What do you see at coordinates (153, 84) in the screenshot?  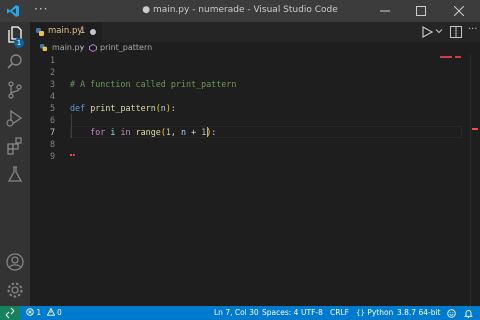 I see `code-comment: # A function called print_pattern` at bounding box center [153, 84].